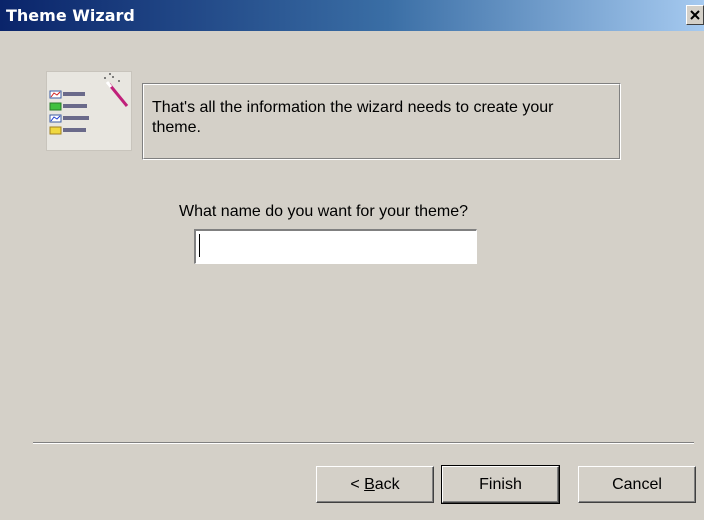  What do you see at coordinates (637, 484) in the screenshot?
I see `cancel-button: Cancel` at bounding box center [637, 484].